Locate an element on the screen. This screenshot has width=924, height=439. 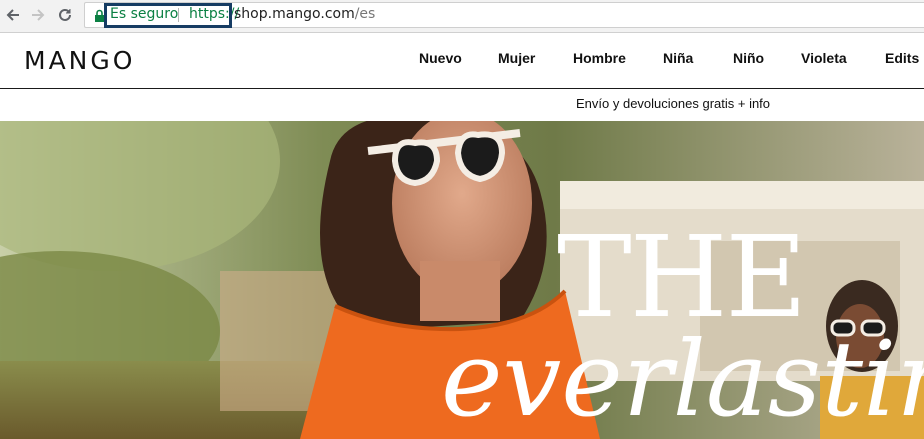
back-arrow-icon is located at coordinates (12, 15).